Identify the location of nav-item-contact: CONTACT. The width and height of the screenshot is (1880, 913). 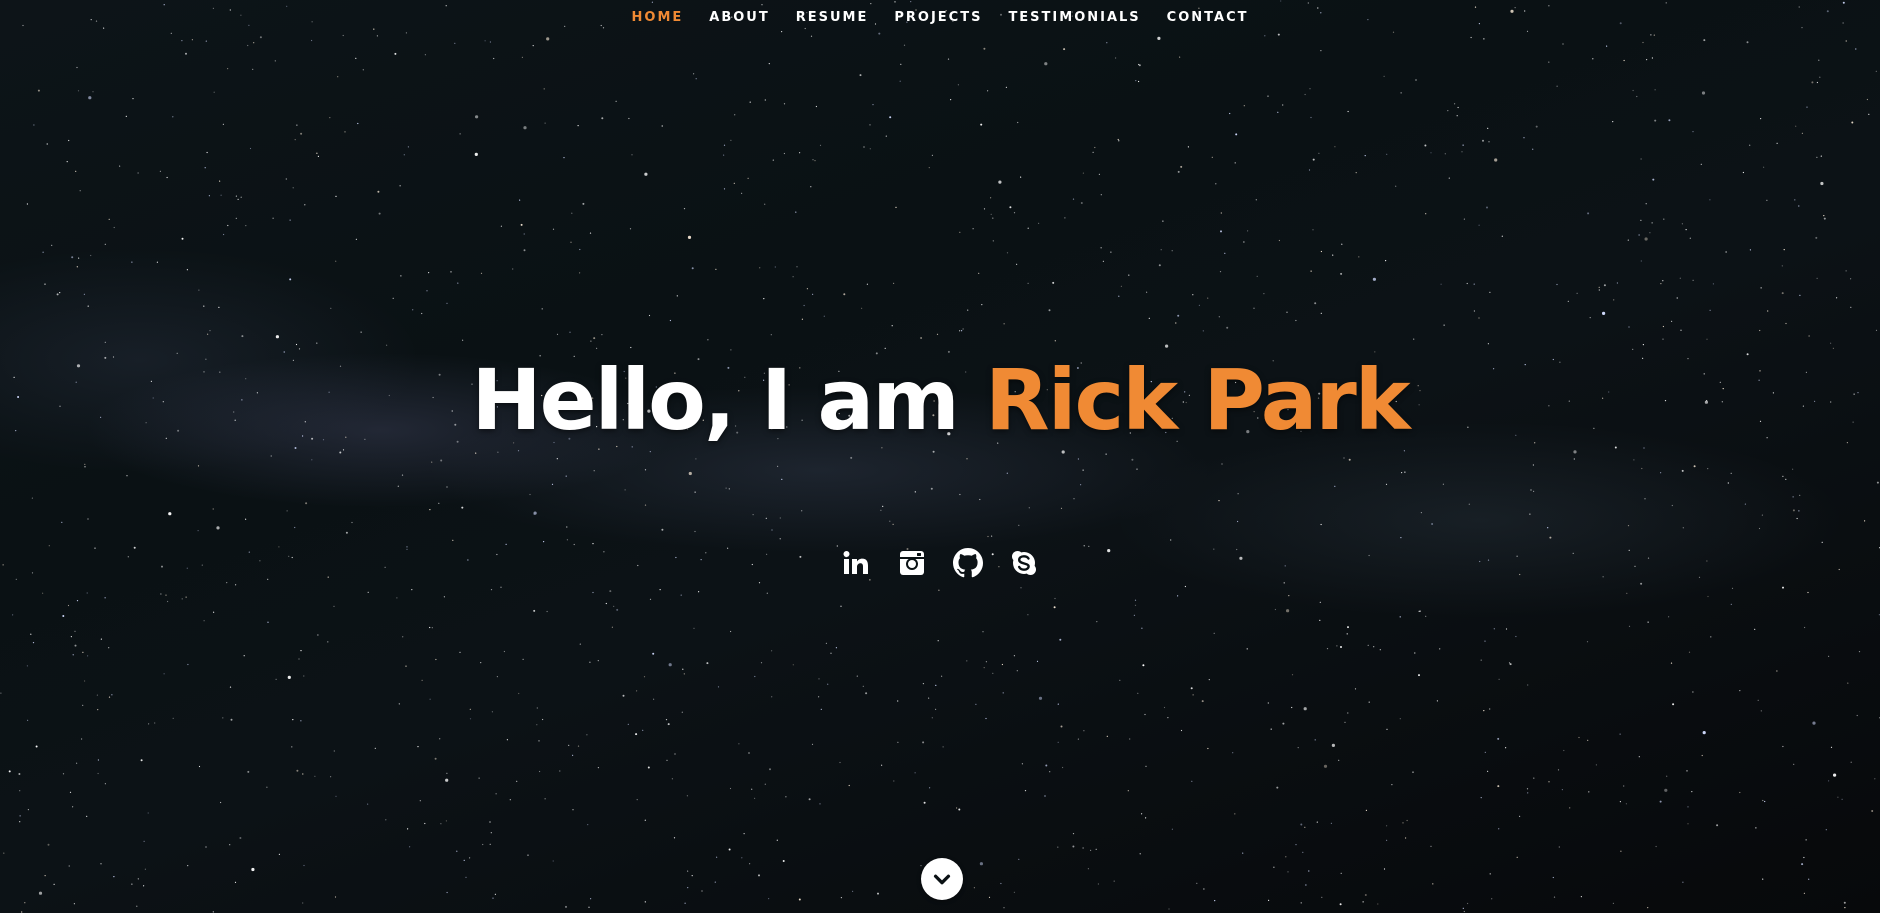
(1208, 17).